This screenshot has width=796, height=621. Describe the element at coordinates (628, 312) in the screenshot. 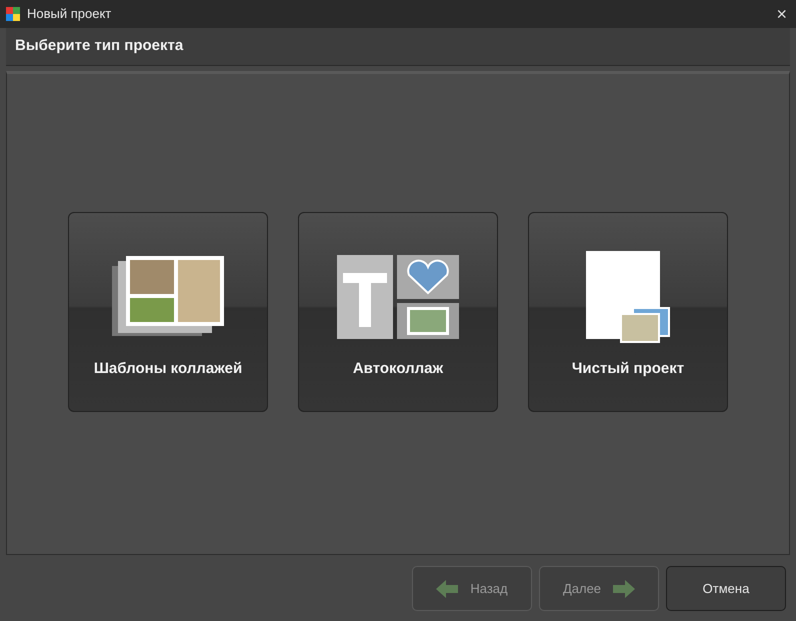

I see `project-type-card: Чистый проект` at that location.